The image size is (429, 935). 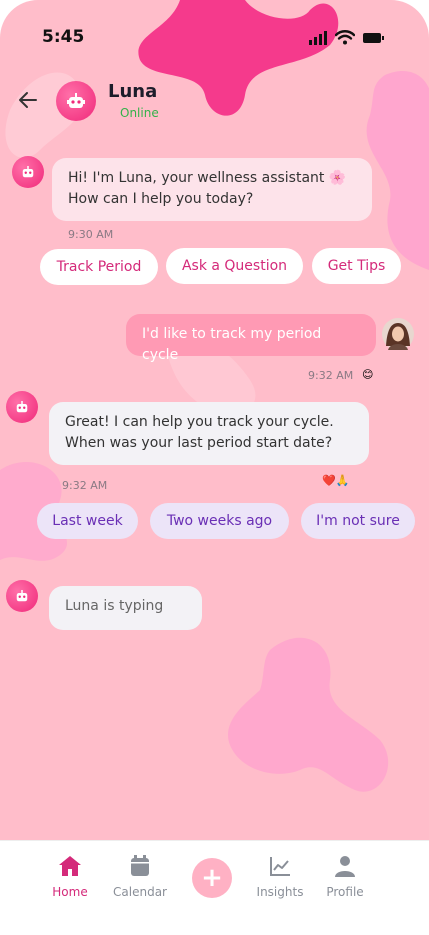 I want to click on plus-icon: +, so click(x=212, y=878).